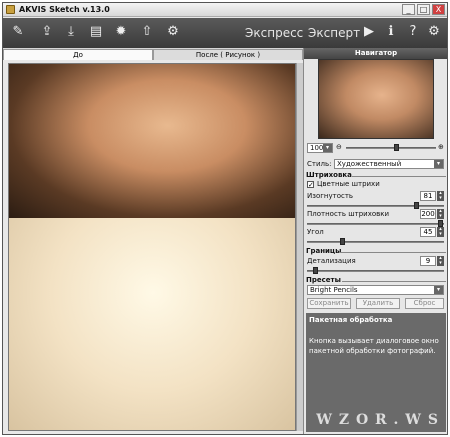 The width and height of the screenshot is (450, 437). What do you see at coordinates (440, 261) in the screenshot?
I see `detail-spinner: ▴ ▾` at bounding box center [440, 261].